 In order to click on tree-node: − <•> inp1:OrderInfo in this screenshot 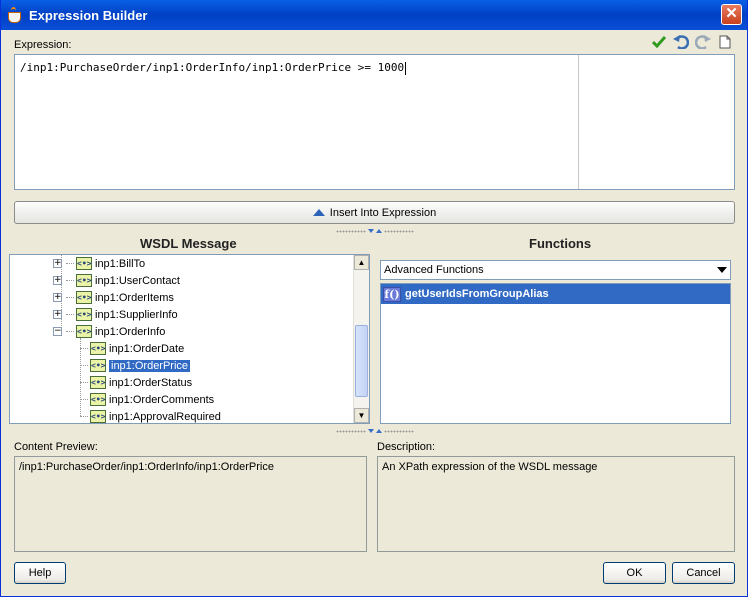, I will do `click(109, 331)`.